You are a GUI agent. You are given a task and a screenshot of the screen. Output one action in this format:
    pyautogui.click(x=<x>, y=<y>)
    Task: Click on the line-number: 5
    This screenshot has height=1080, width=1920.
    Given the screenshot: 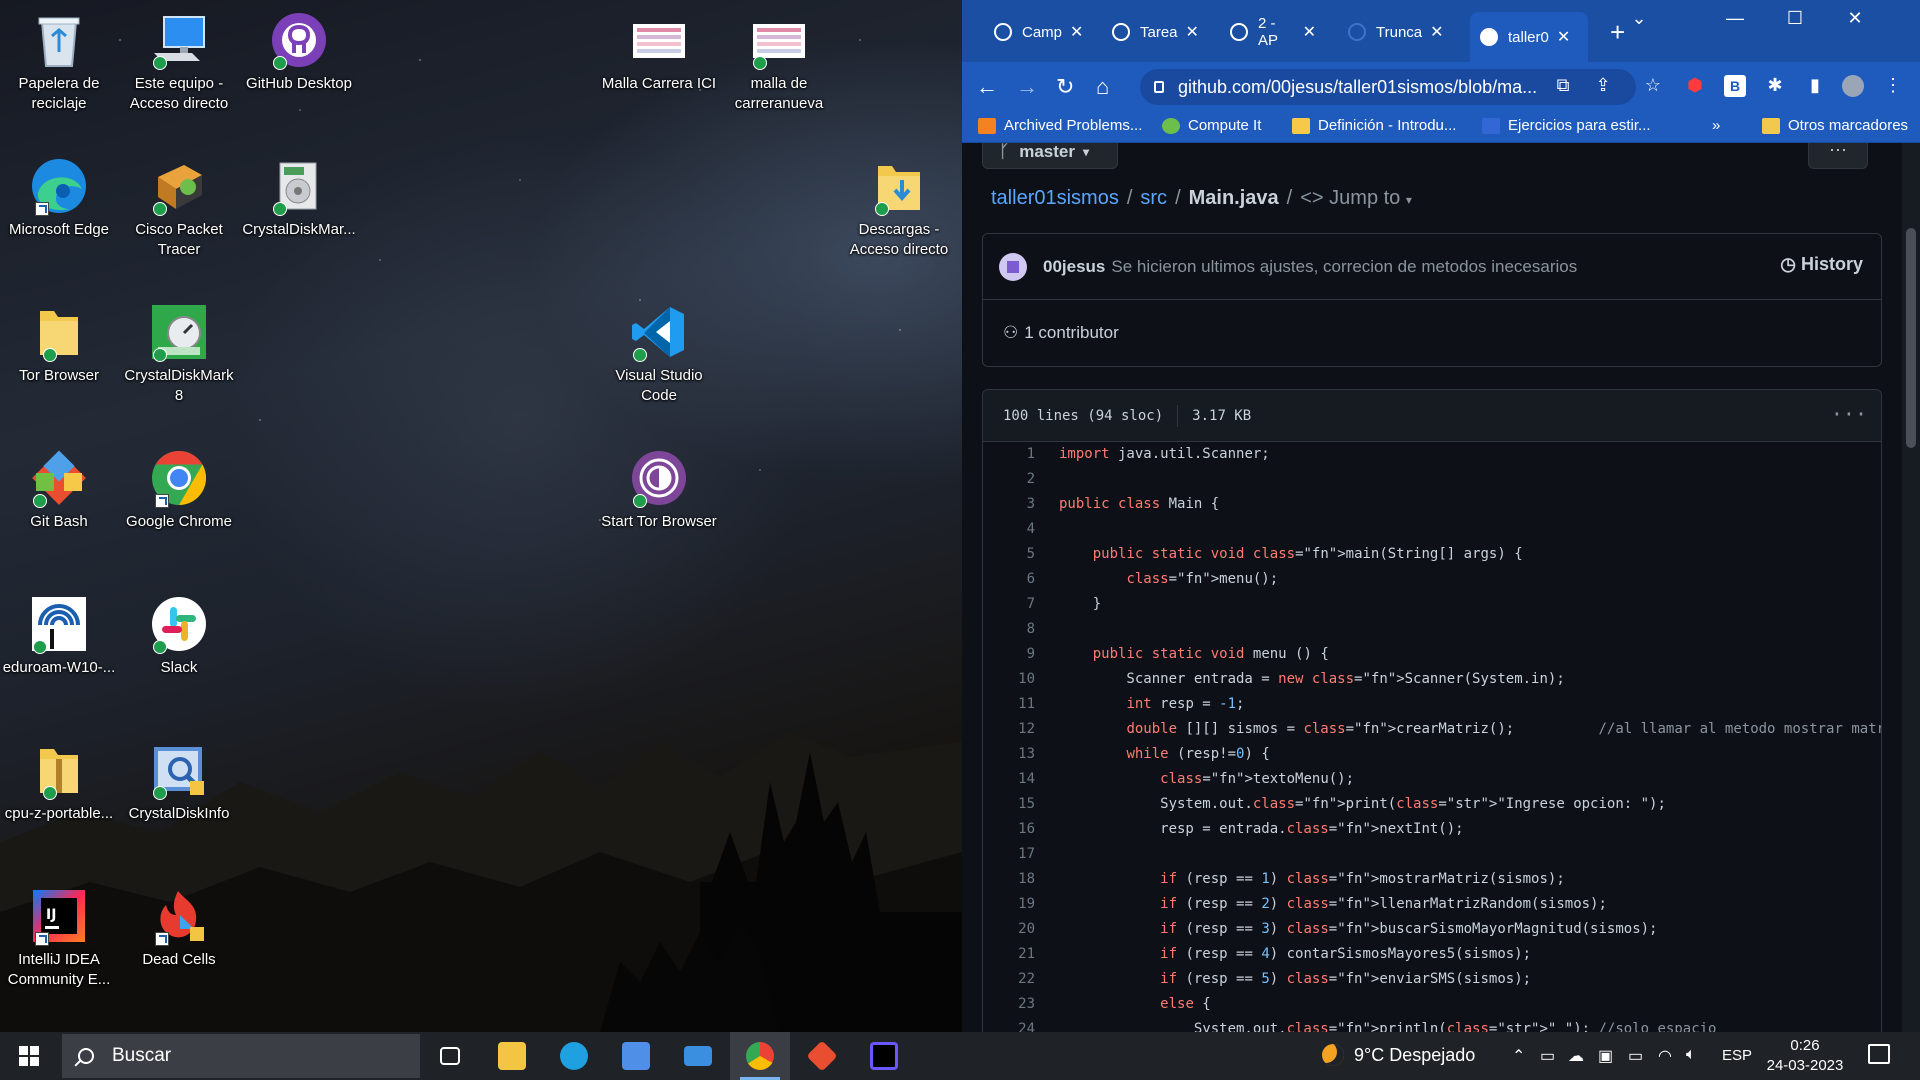 What is the action you would take?
    pyautogui.click(x=1009, y=554)
    